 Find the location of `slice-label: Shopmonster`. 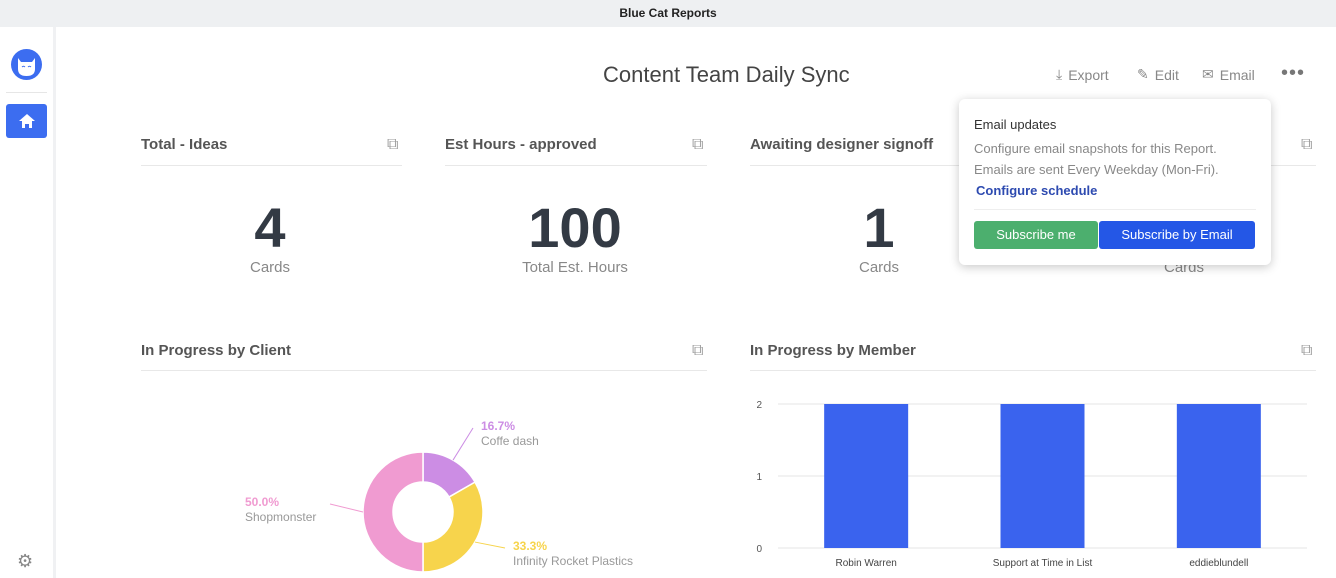

slice-label: Shopmonster is located at coordinates (280, 517).